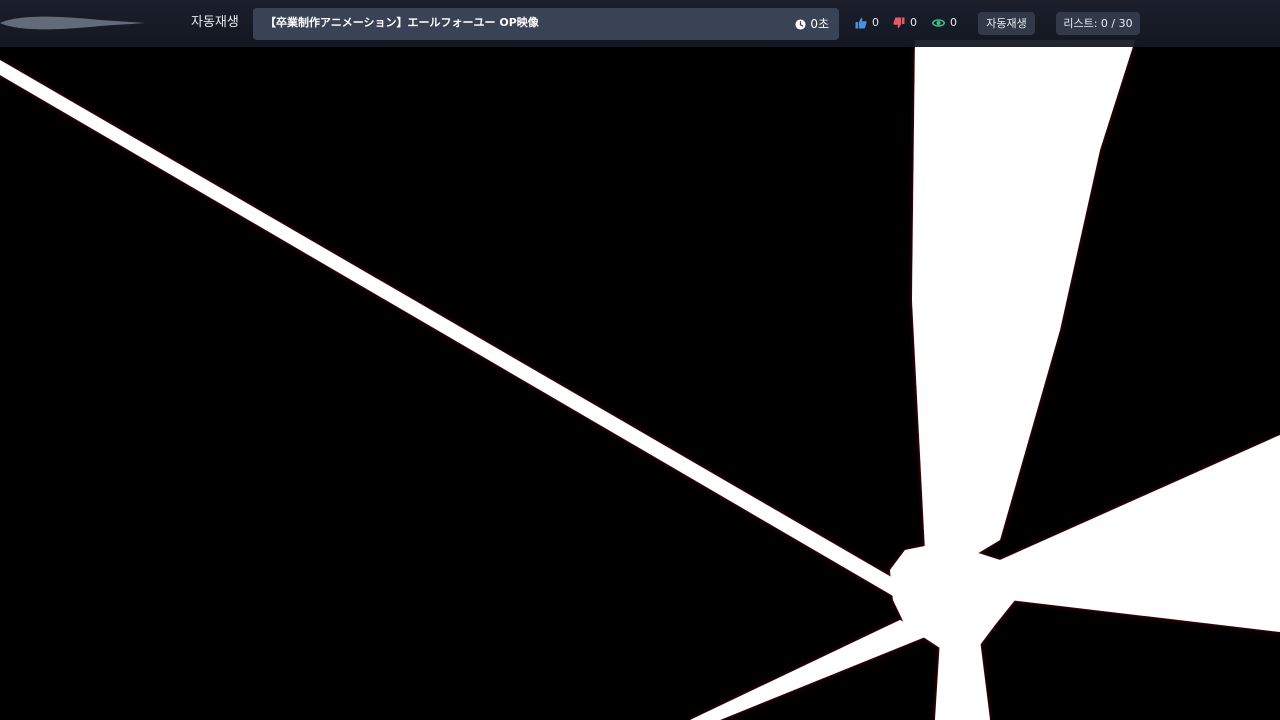 The image size is (1280, 720). What do you see at coordinates (215, 22) in the screenshot?
I see `autoplay-label: 자동재생` at bounding box center [215, 22].